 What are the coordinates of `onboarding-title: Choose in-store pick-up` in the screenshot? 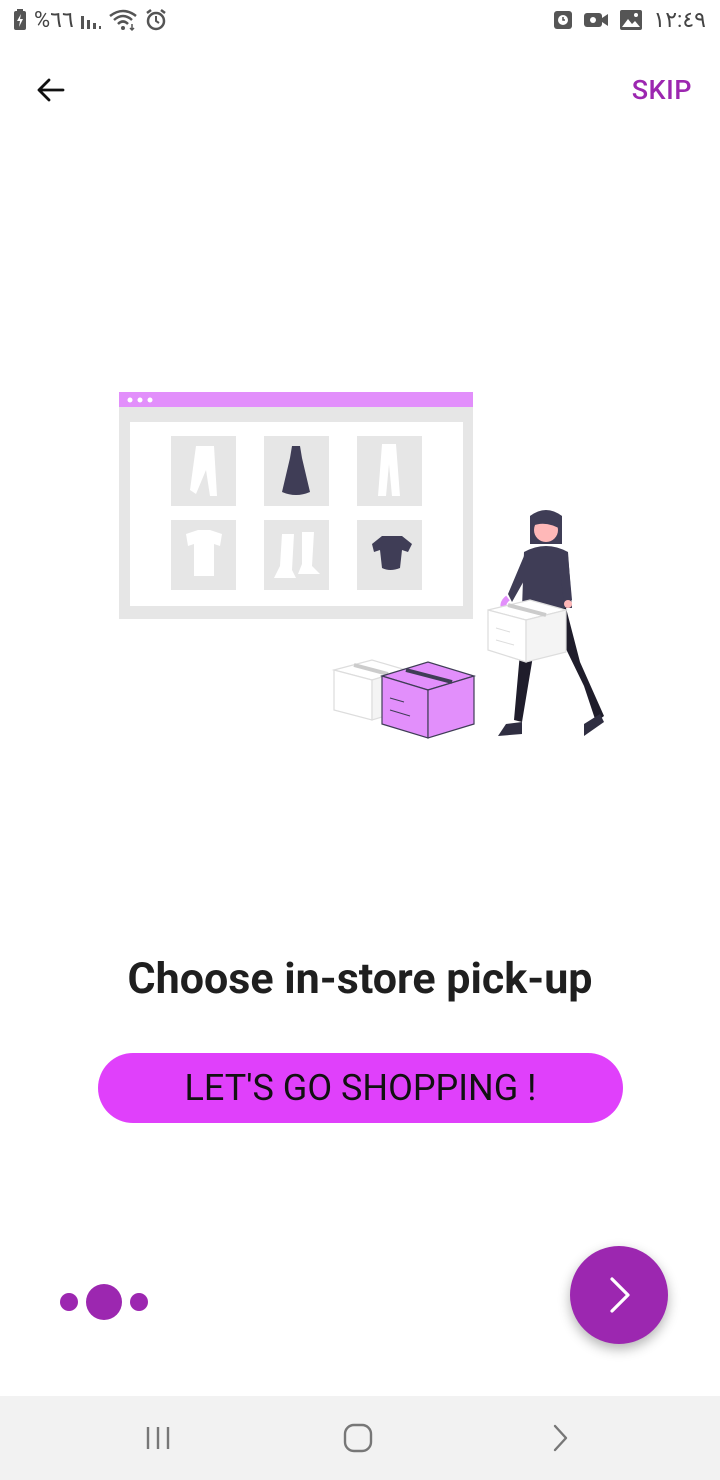 It's located at (360, 979).